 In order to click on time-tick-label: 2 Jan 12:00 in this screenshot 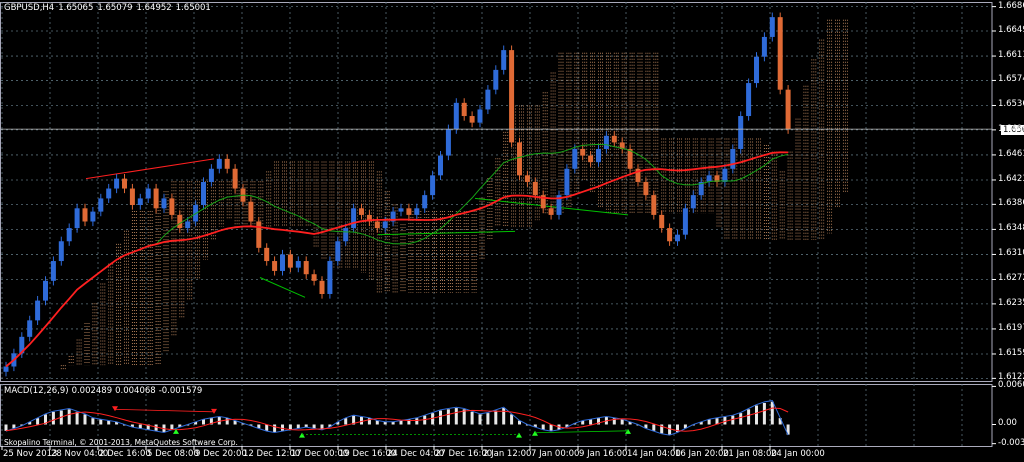, I will do `click(507, 454)`.